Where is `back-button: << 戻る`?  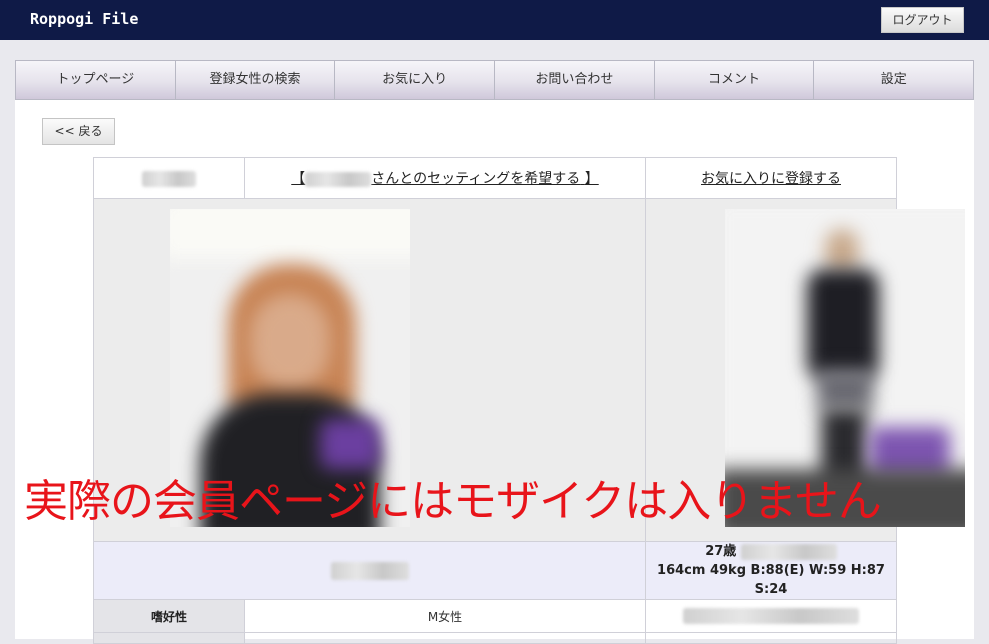 back-button: << 戻る is located at coordinates (78, 131).